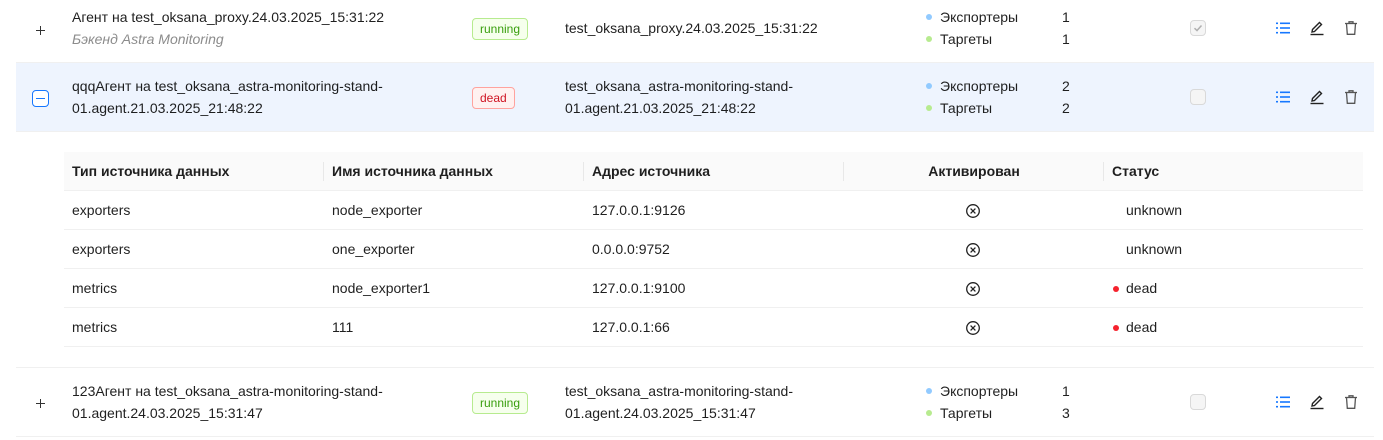 The height and width of the screenshot is (440, 1383). What do you see at coordinates (373, 249) in the screenshot?
I see `cell-name: one_exporter` at bounding box center [373, 249].